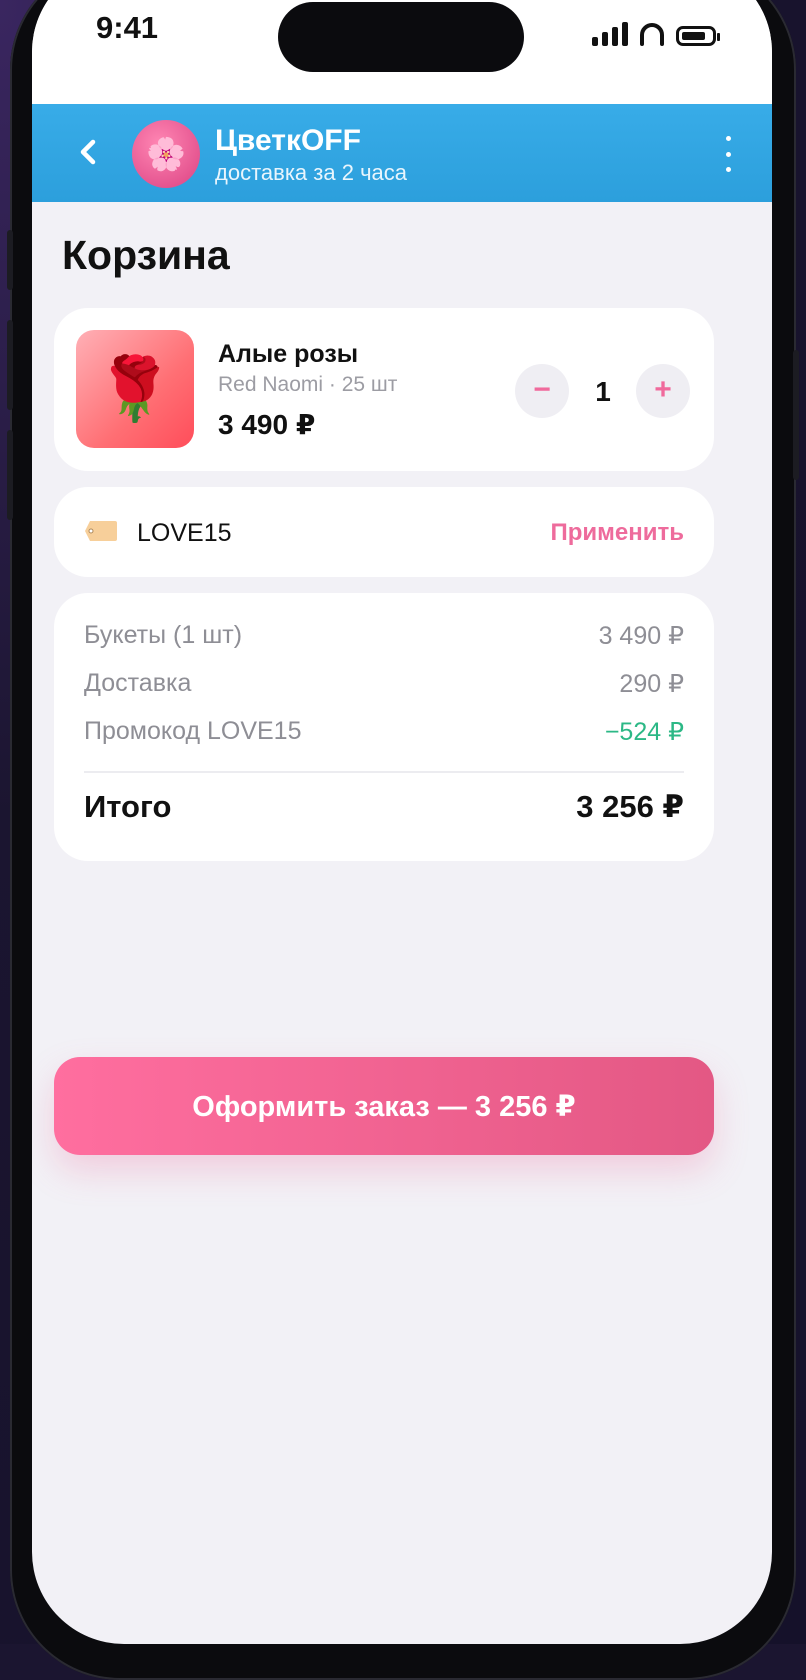 This screenshot has width=806, height=1680. I want to click on action-button, so click(10, 260).